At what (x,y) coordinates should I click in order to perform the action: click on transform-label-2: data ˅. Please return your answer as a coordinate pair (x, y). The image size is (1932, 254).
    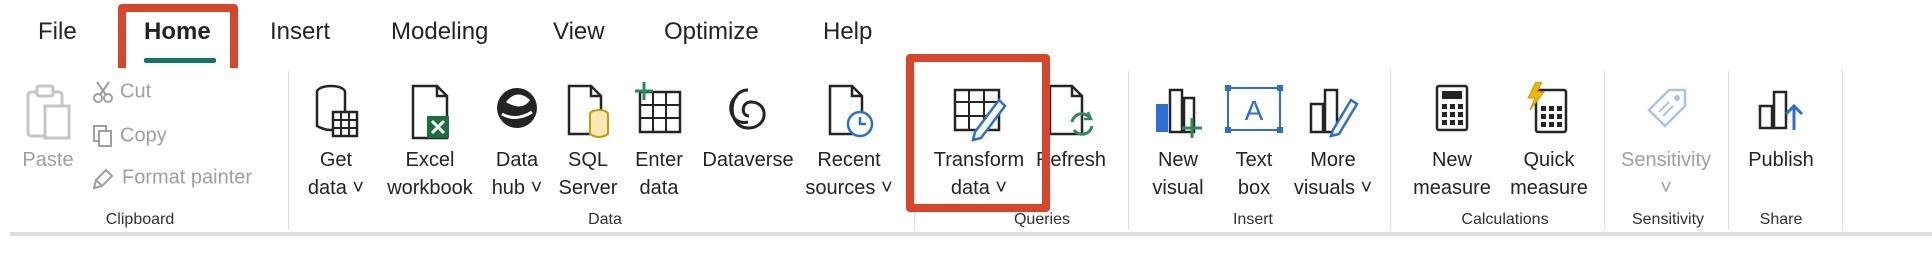
    Looking at the image, I should click on (979, 188).